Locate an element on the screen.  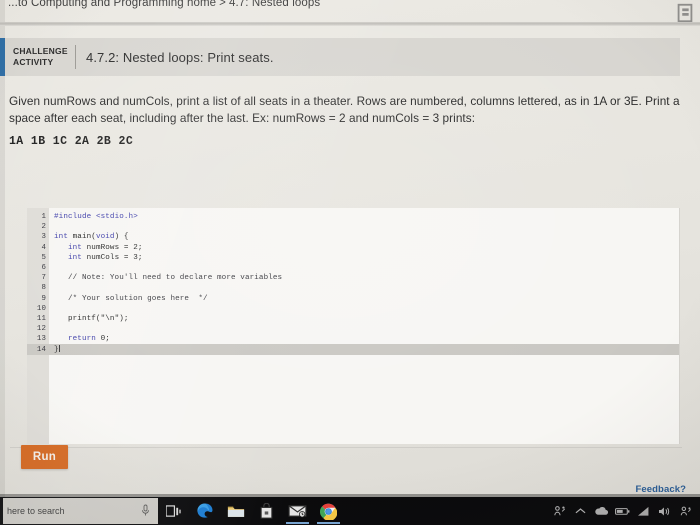
code-line: 4 int numRows = 2; is located at coordinates (353, 248).